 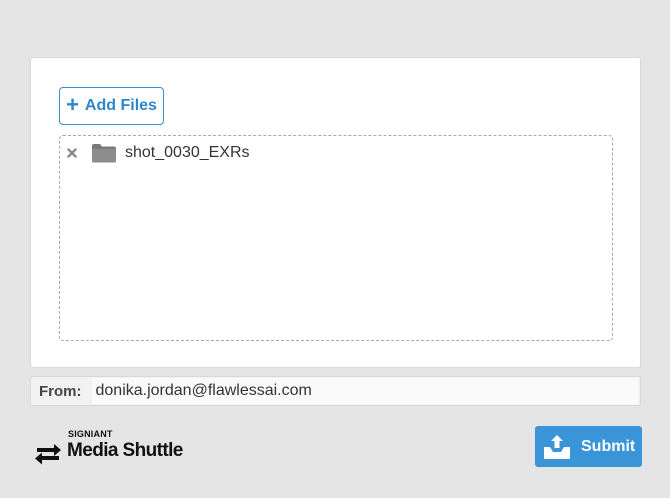 I want to click on from-label: From:, so click(x=60, y=391).